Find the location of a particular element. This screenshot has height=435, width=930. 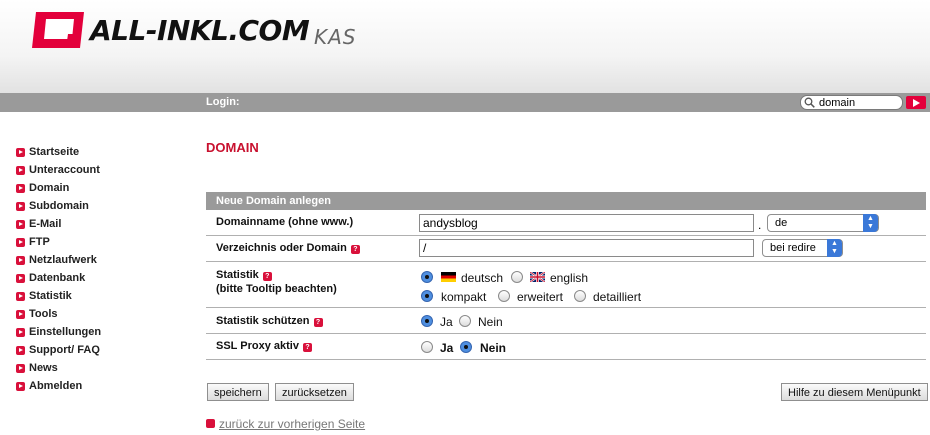

sidebar-item-label: Abmelden is located at coordinates (56, 386).